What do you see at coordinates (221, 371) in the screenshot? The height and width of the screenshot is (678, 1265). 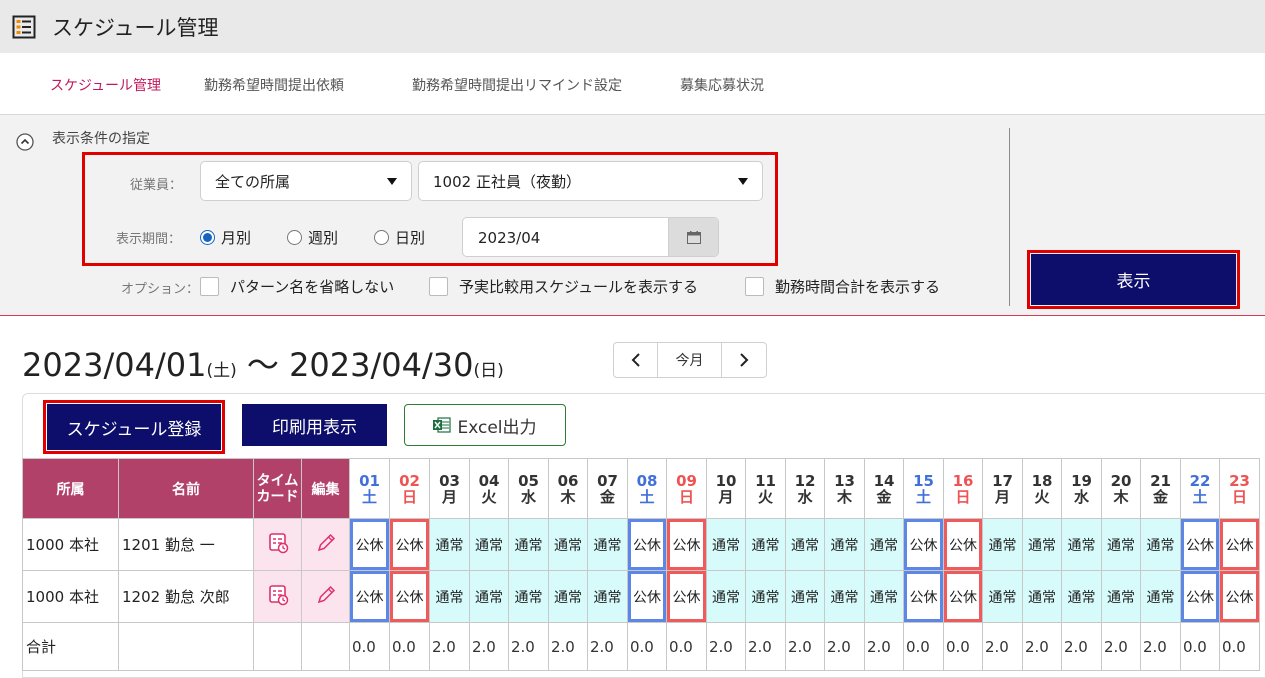 I see `range-start-dow: (土)` at bounding box center [221, 371].